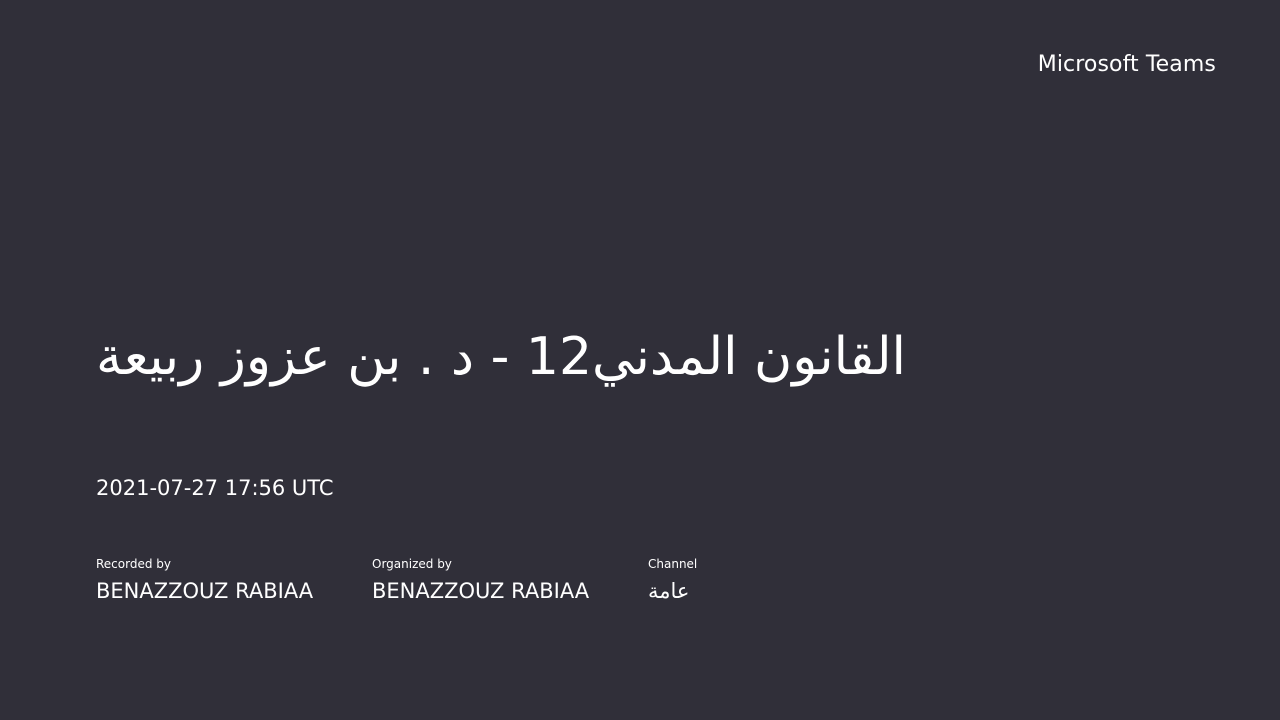 Image resolution: width=1280 pixels, height=720 pixels. I want to click on organized-by-label: Organized by, so click(412, 564).